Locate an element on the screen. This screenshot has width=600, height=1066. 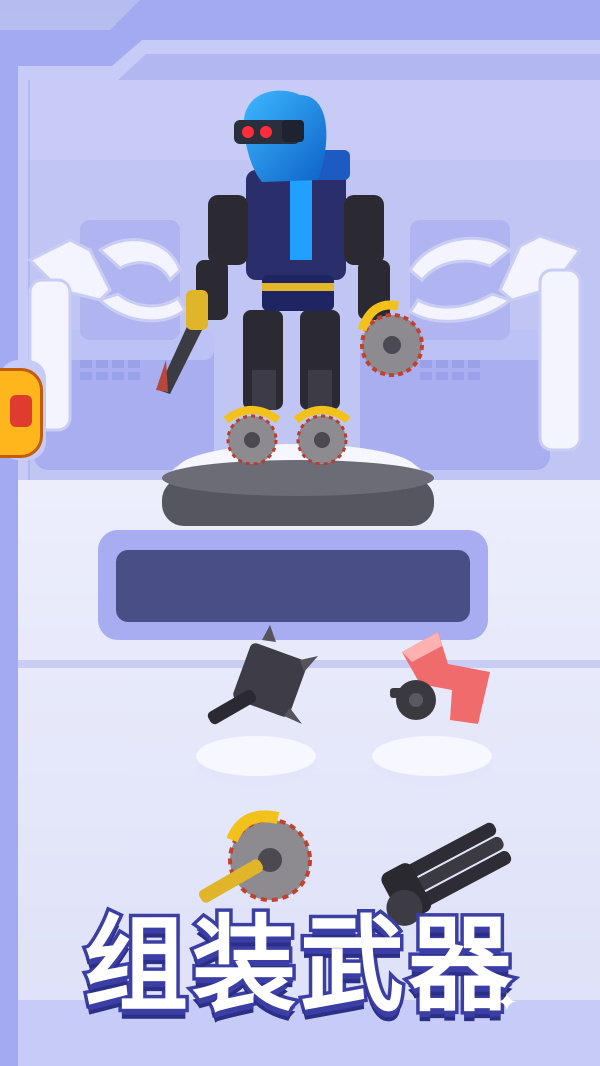
side-menu-icon is located at coordinates (21, 411).